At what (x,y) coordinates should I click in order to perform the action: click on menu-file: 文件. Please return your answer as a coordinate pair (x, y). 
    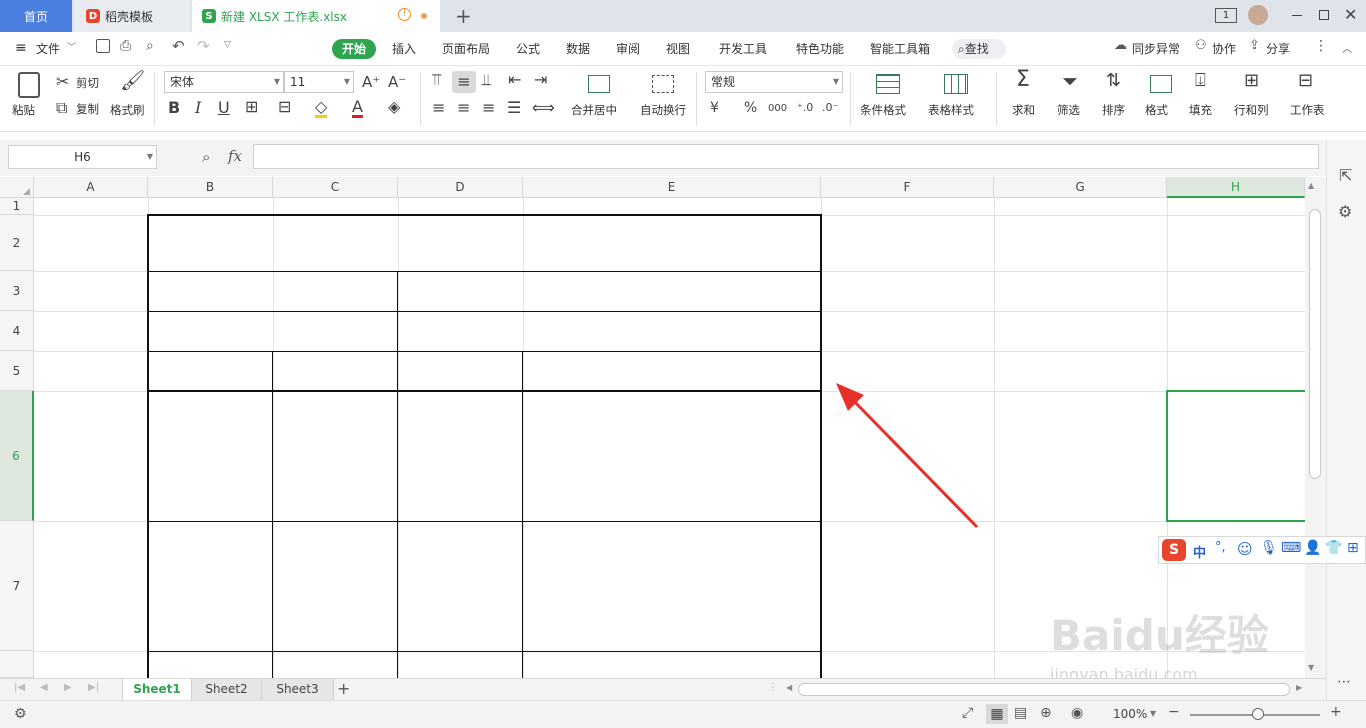
    Looking at the image, I should click on (48, 48).